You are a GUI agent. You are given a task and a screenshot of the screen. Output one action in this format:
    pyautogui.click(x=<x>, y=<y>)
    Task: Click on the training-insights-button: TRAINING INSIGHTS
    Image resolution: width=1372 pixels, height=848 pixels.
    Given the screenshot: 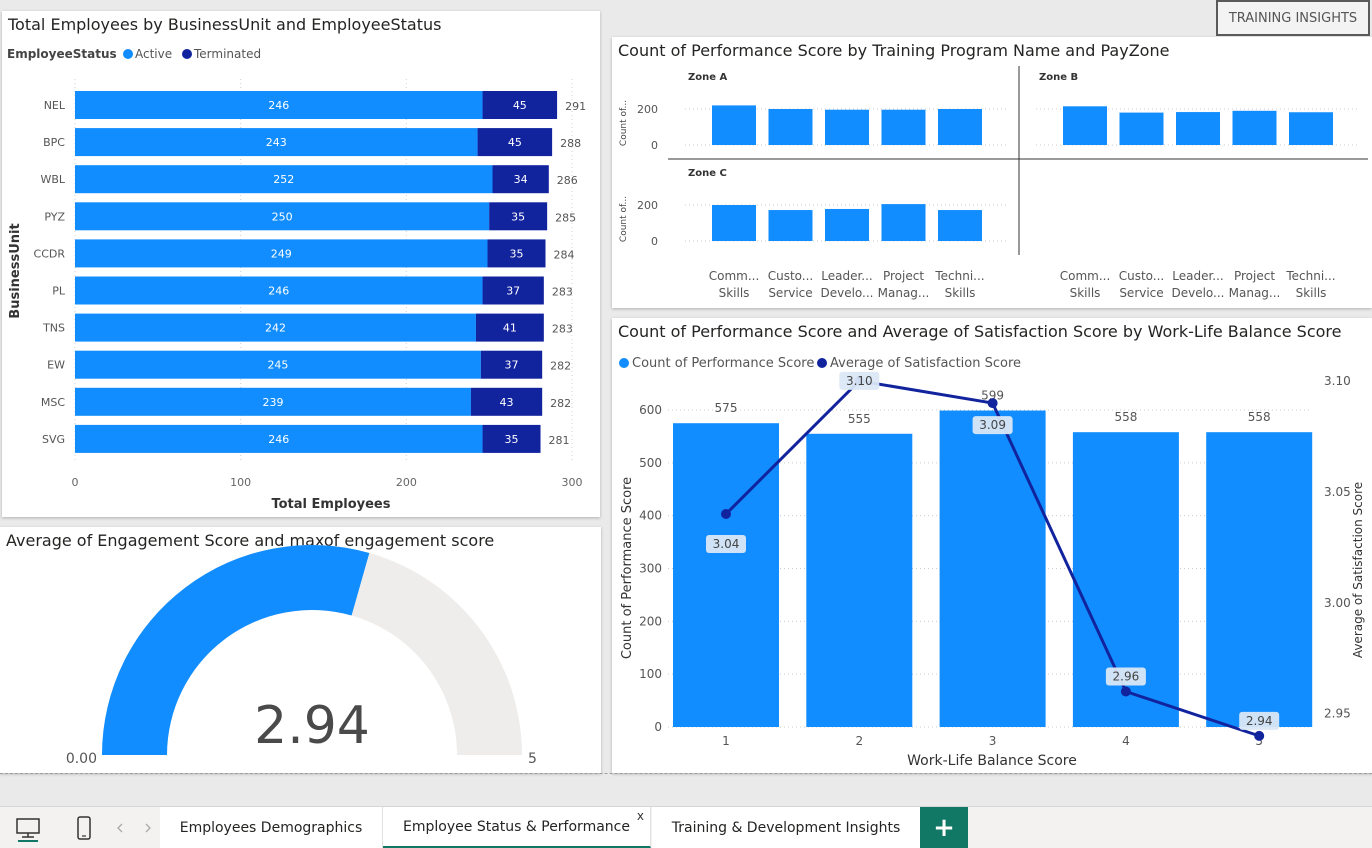 What is the action you would take?
    pyautogui.click(x=1293, y=18)
    